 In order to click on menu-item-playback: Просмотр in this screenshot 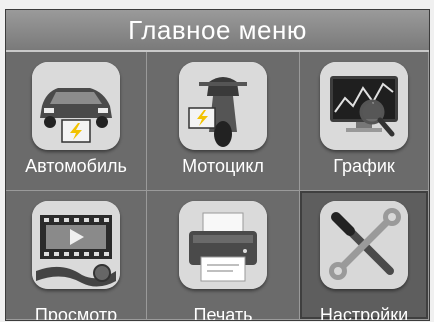, I will do `click(76, 255)`.